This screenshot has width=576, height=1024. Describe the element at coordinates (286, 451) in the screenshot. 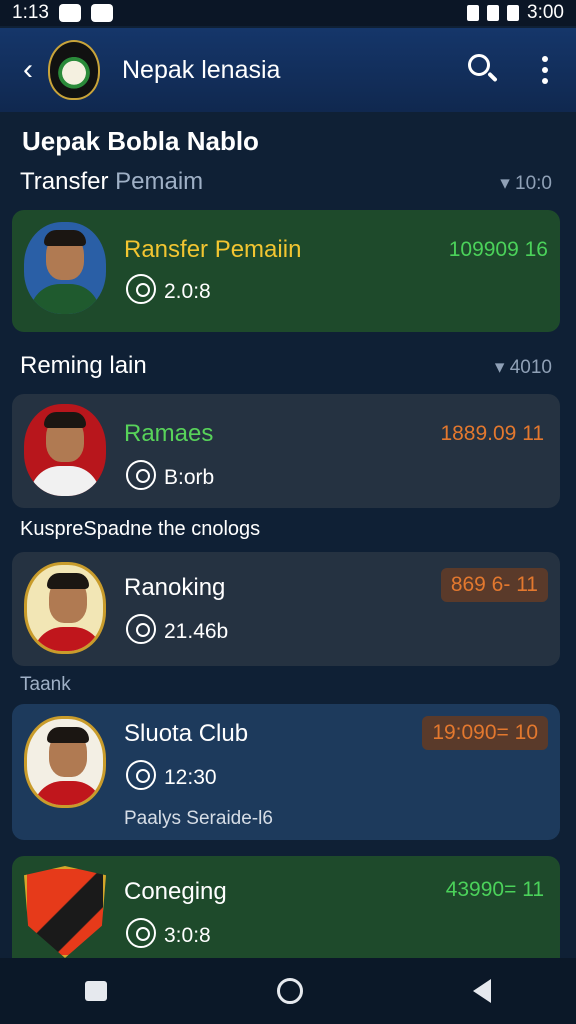

I see `player-card: Ramaes B:orb 1889.09 11` at that location.